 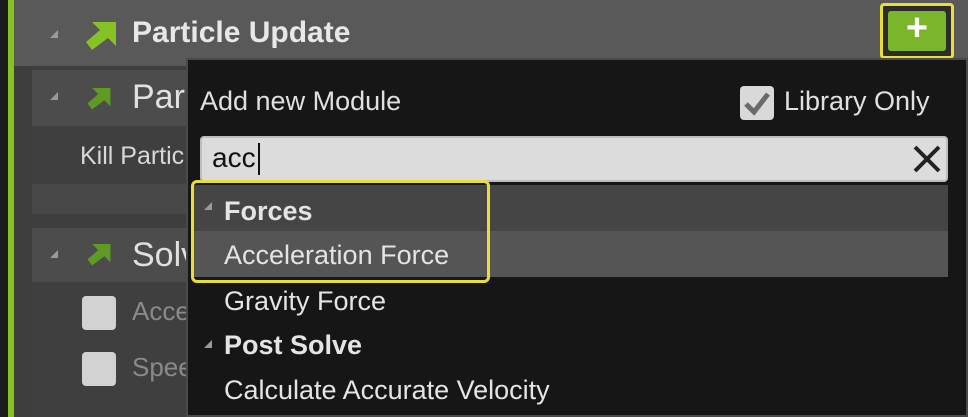 What do you see at coordinates (241, 32) in the screenshot?
I see `stage-title: Particle Update` at bounding box center [241, 32].